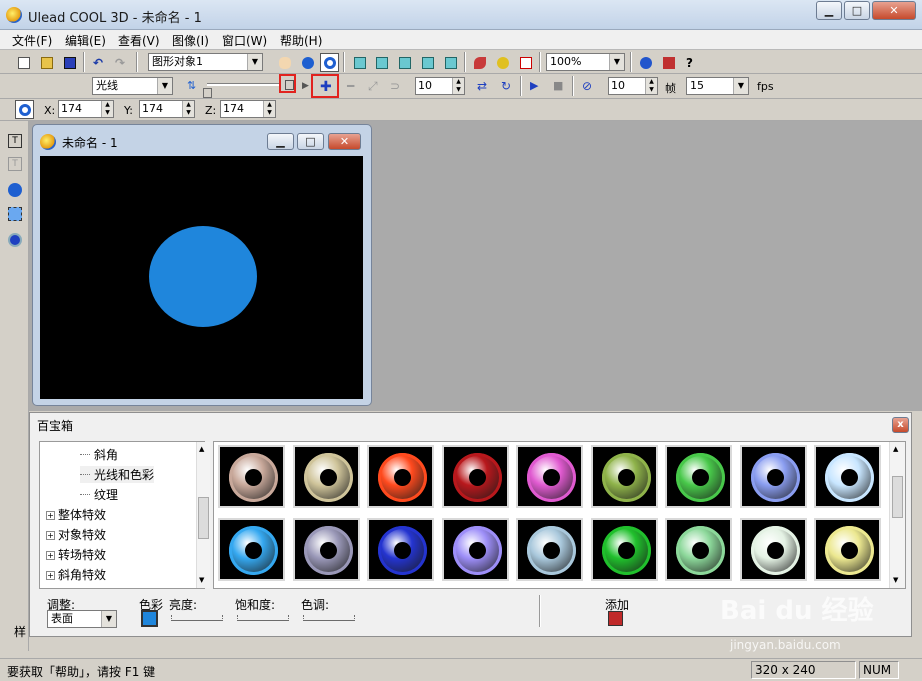 The width and height of the screenshot is (922, 681). I want to click on view-back-icon, so click(381, 62).